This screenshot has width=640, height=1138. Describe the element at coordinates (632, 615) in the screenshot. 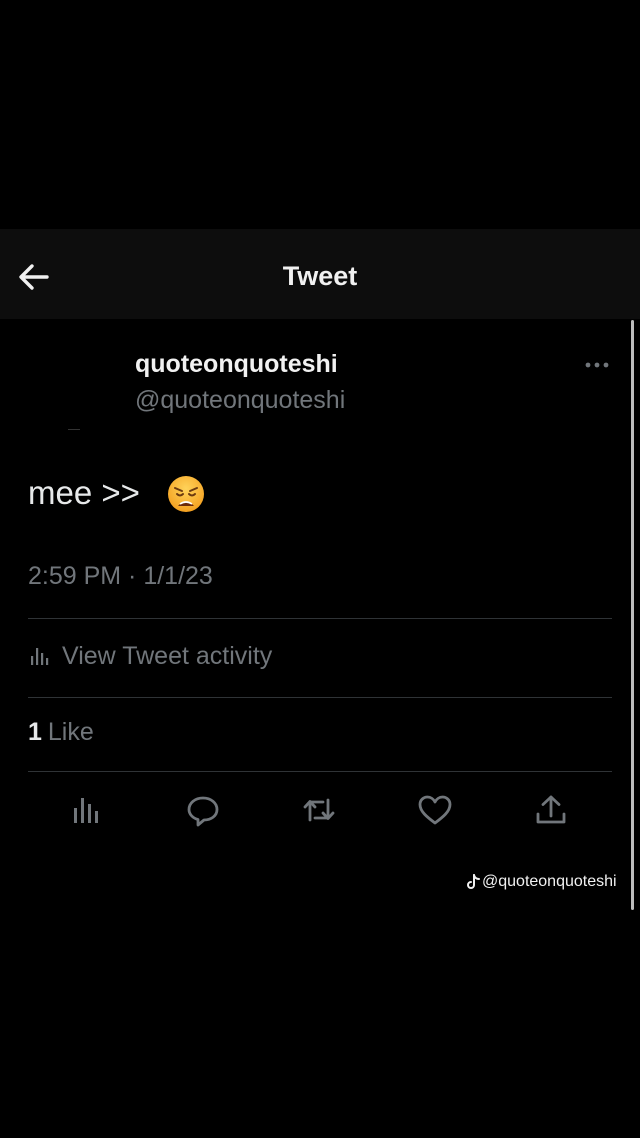

I see `scrollbar` at that location.